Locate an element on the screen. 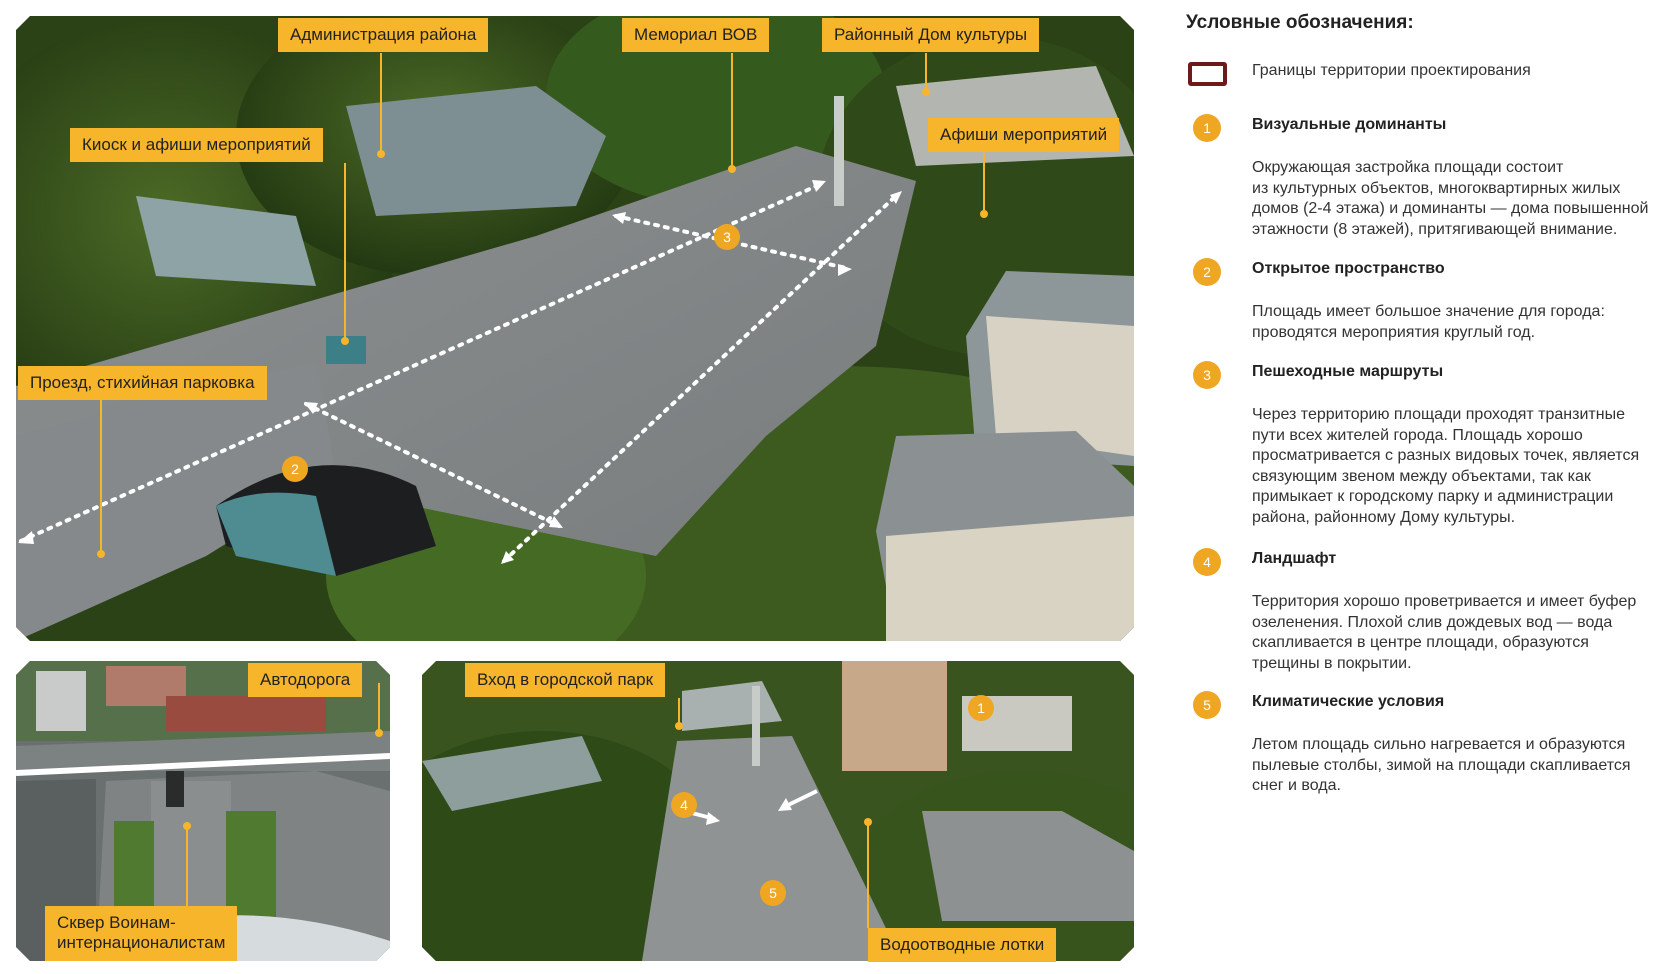 Image resolution: width=1680 pixels, height=974 pixels. legend-badge-1: 1 is located at coordinates (1207, 128).